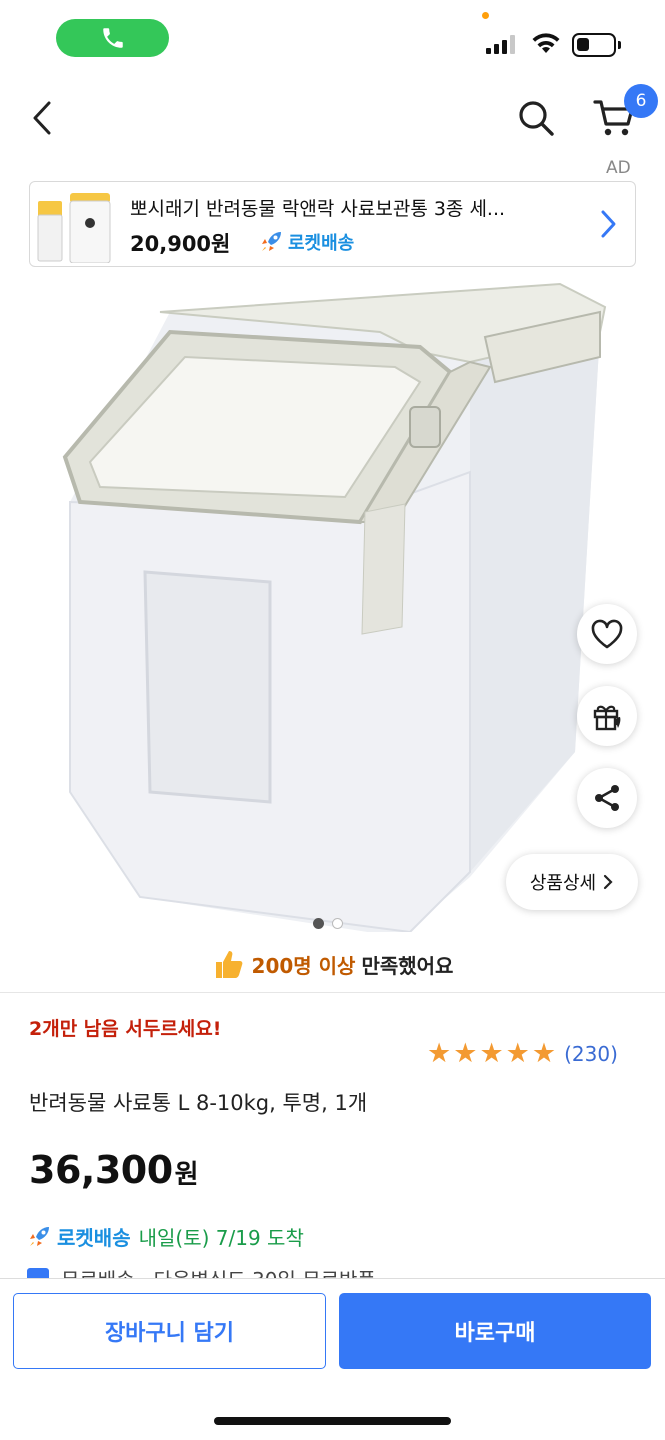 Image resolution: width=665 pixels, height=1440 pixels. I want to click on wishlist-button, so click(607, 634).